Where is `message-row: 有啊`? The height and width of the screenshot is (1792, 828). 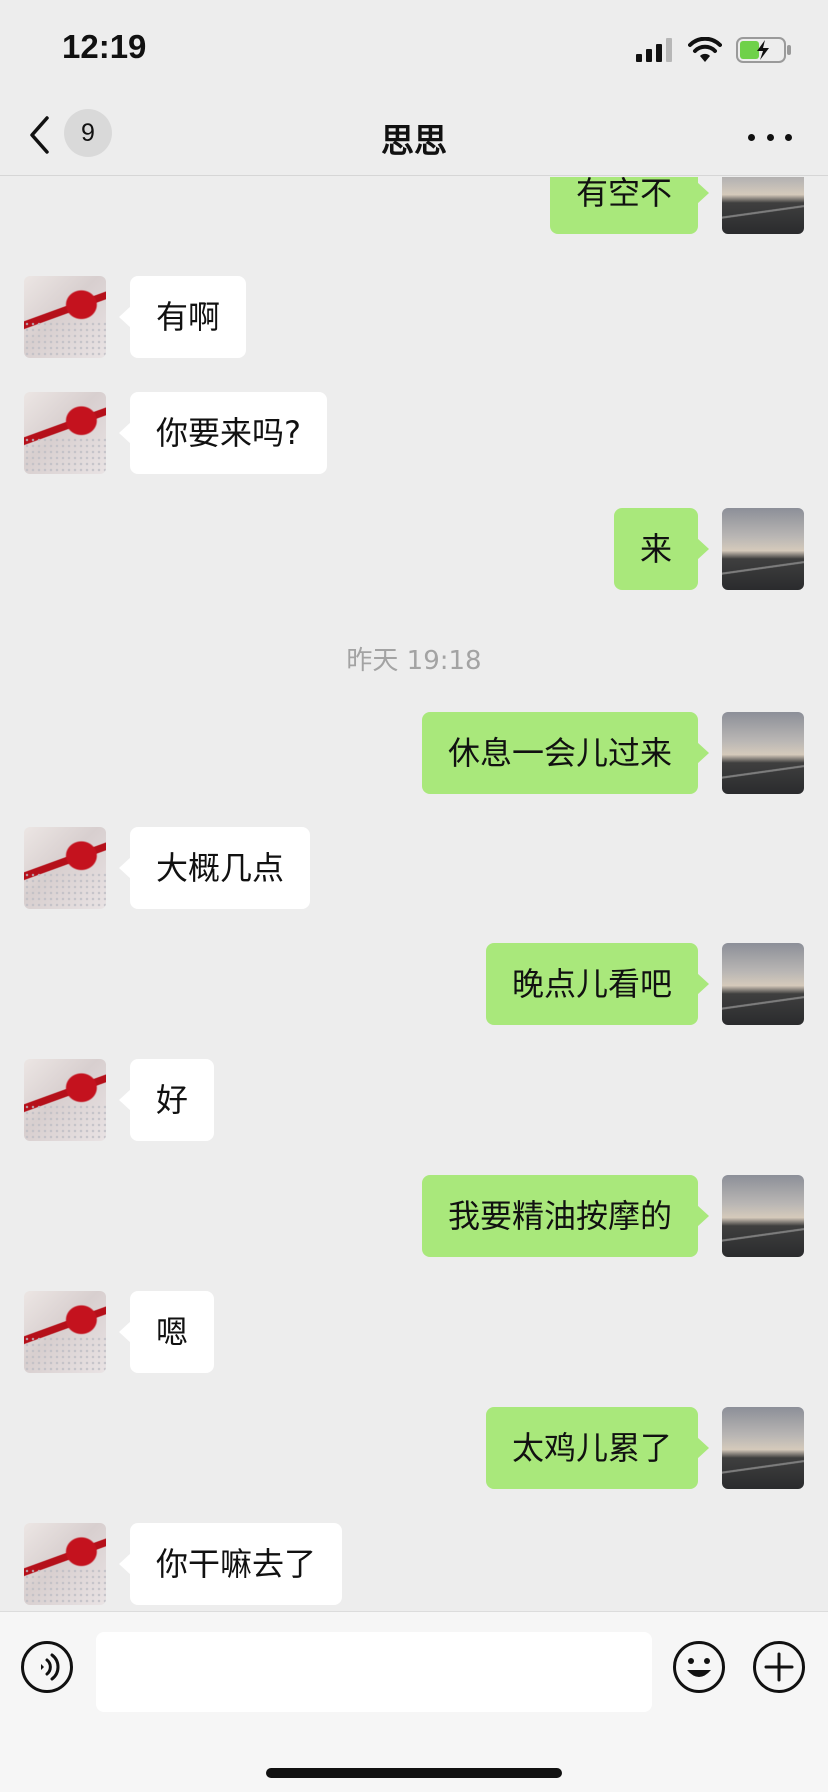
message-row: 有啊 is located at coordinates (414, 317).